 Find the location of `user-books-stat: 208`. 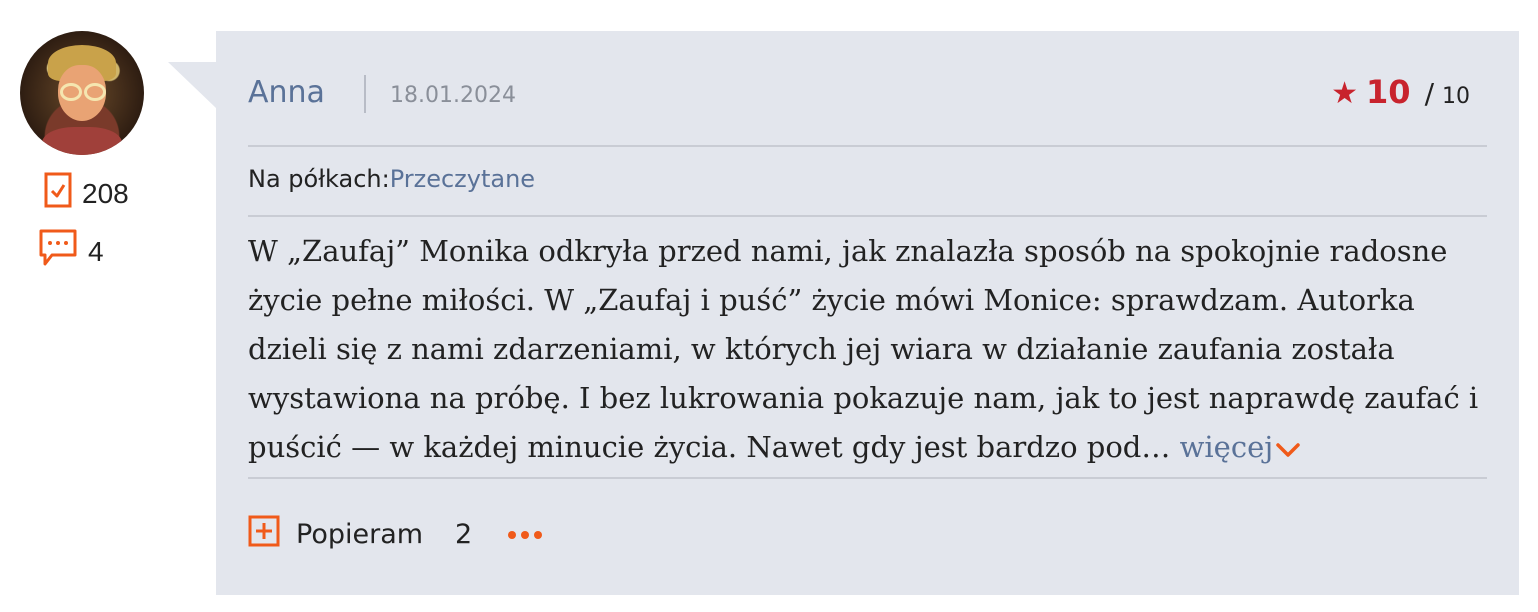

user-books-stat: 208 is located at coordinates (86, 193).